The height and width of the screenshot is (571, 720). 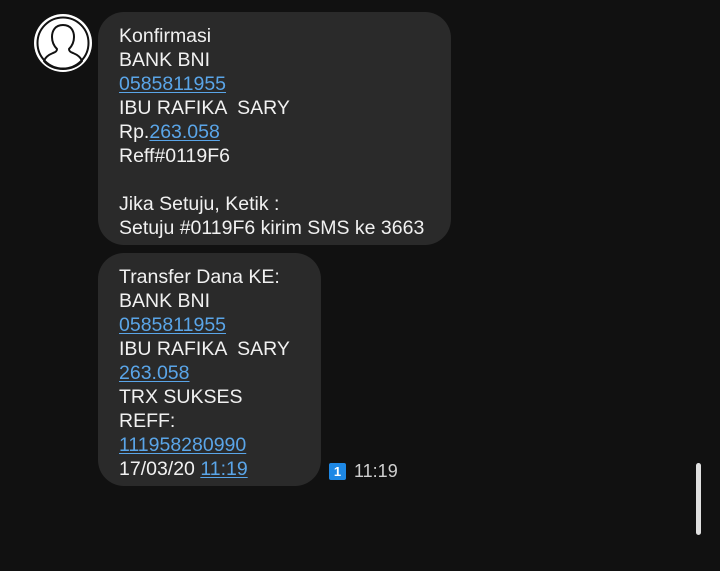 I want to click on message-text: Jika Setuju, Ketik :, so click(x=199, y=204).